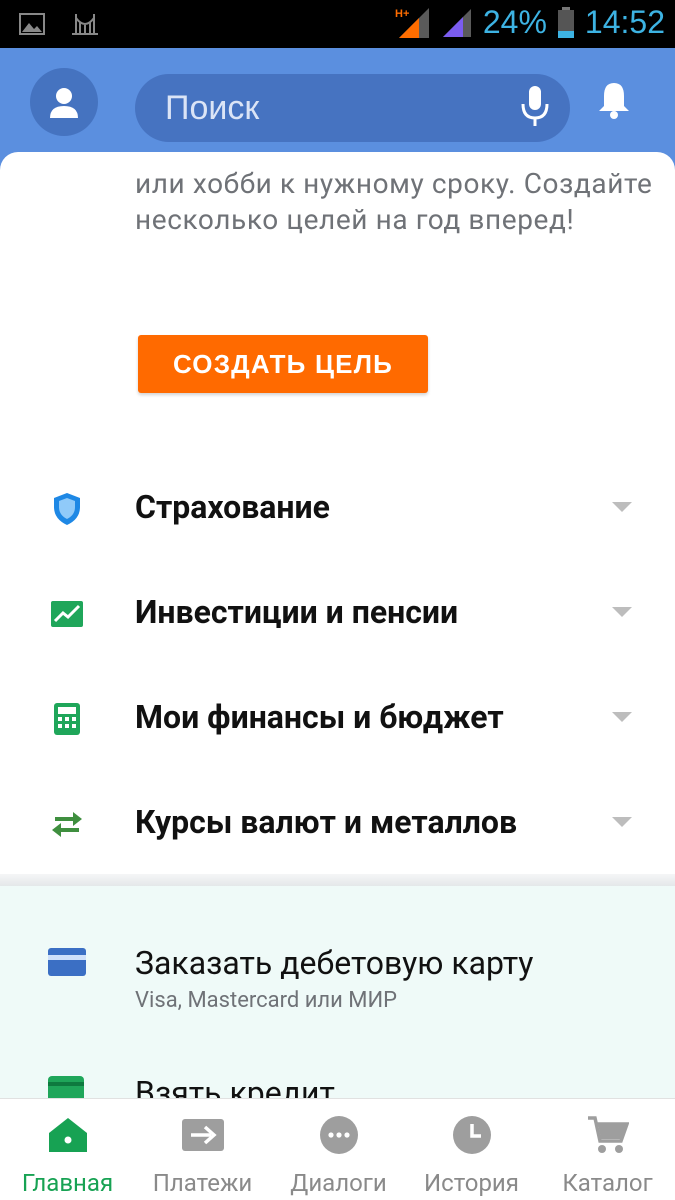 The width and height of the screenshot is (675, 1200). What do you see at coordinates (472, 1135) in the screenshot?
I see `clock-icon` at bounding box center [472, 1135].